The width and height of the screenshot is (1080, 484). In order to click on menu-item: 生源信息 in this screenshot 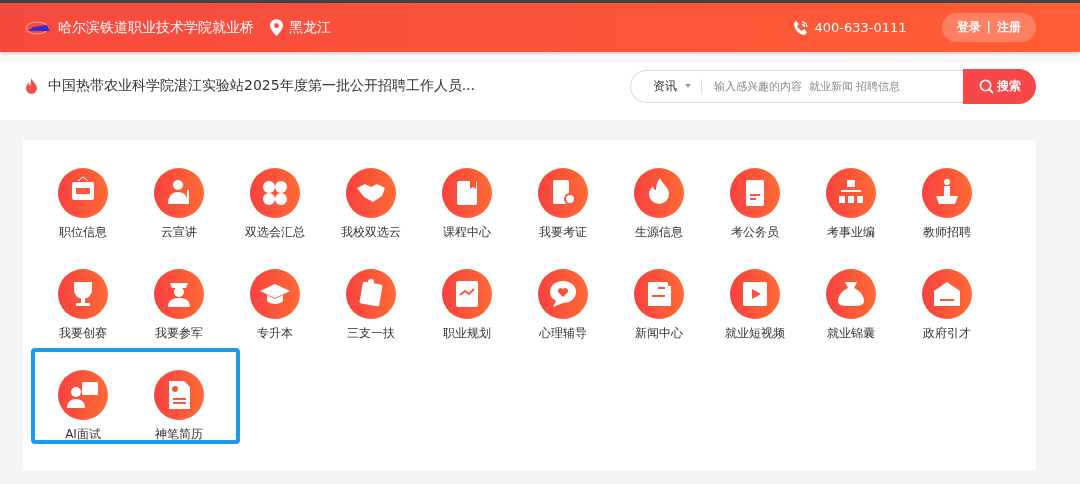, I will do `click(659, 204)`.